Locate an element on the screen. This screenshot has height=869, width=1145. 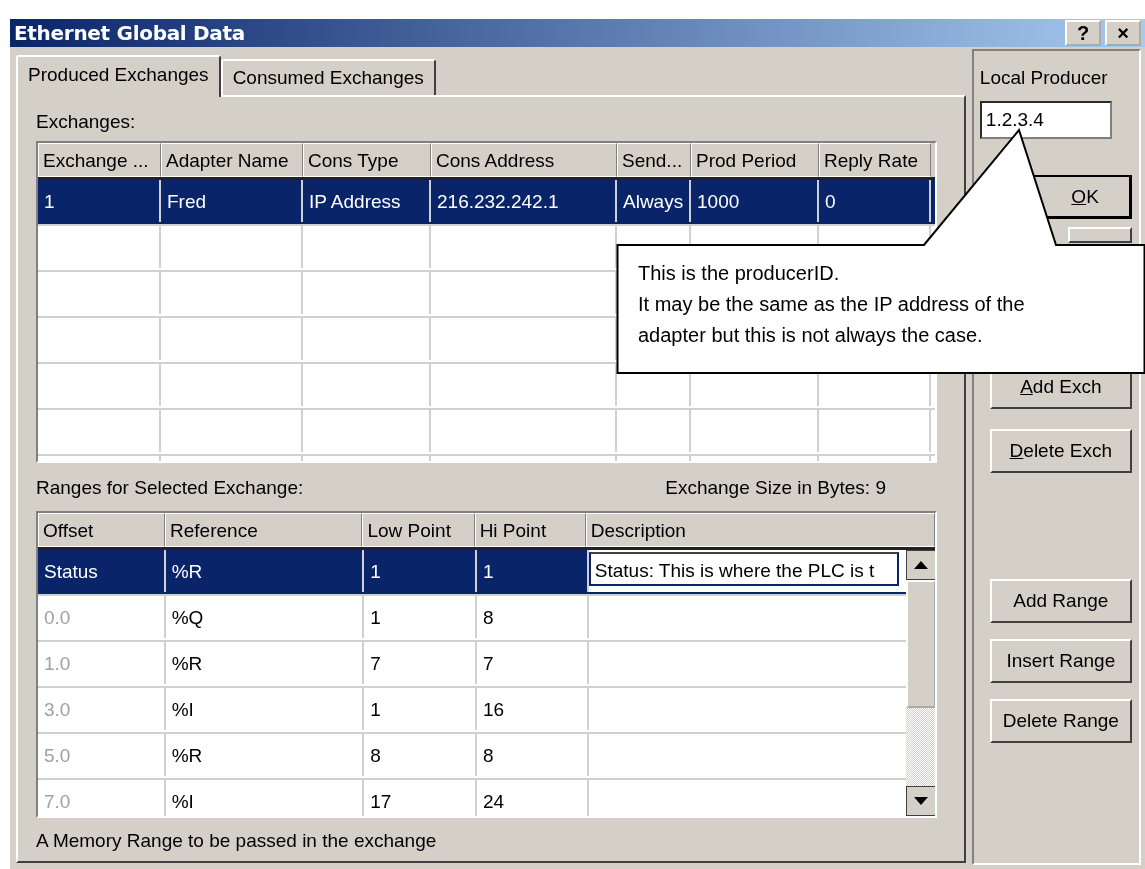
column-header: Offset is located at coordinates (102, 530).